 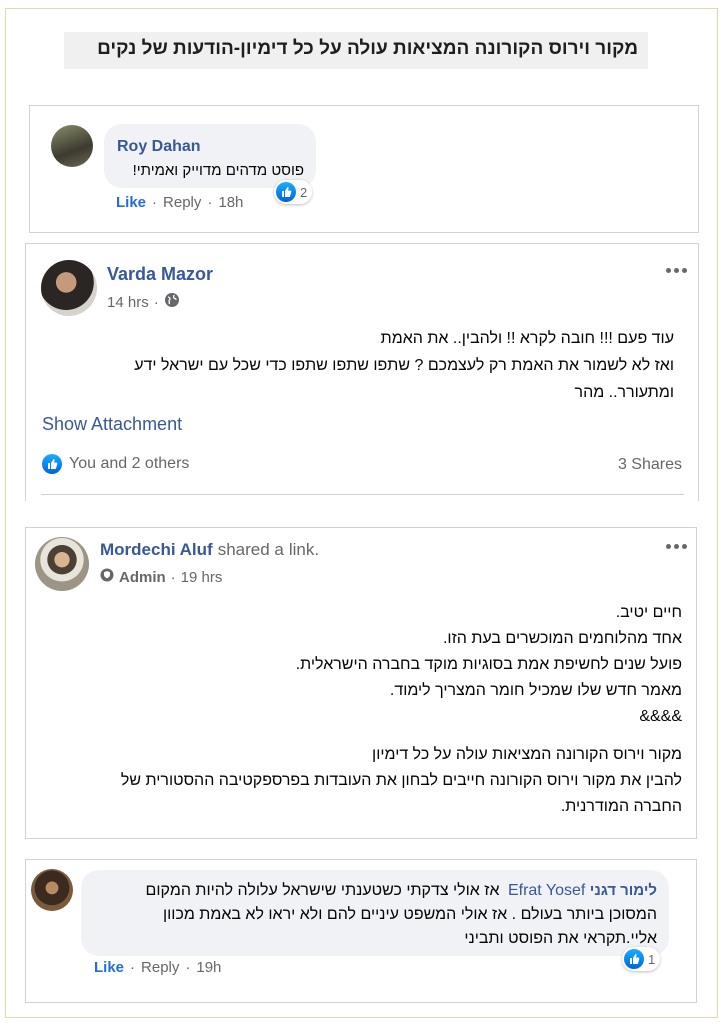 I want to click on post-meta: Admin · 19 hrs, so click(x=161, y=577).